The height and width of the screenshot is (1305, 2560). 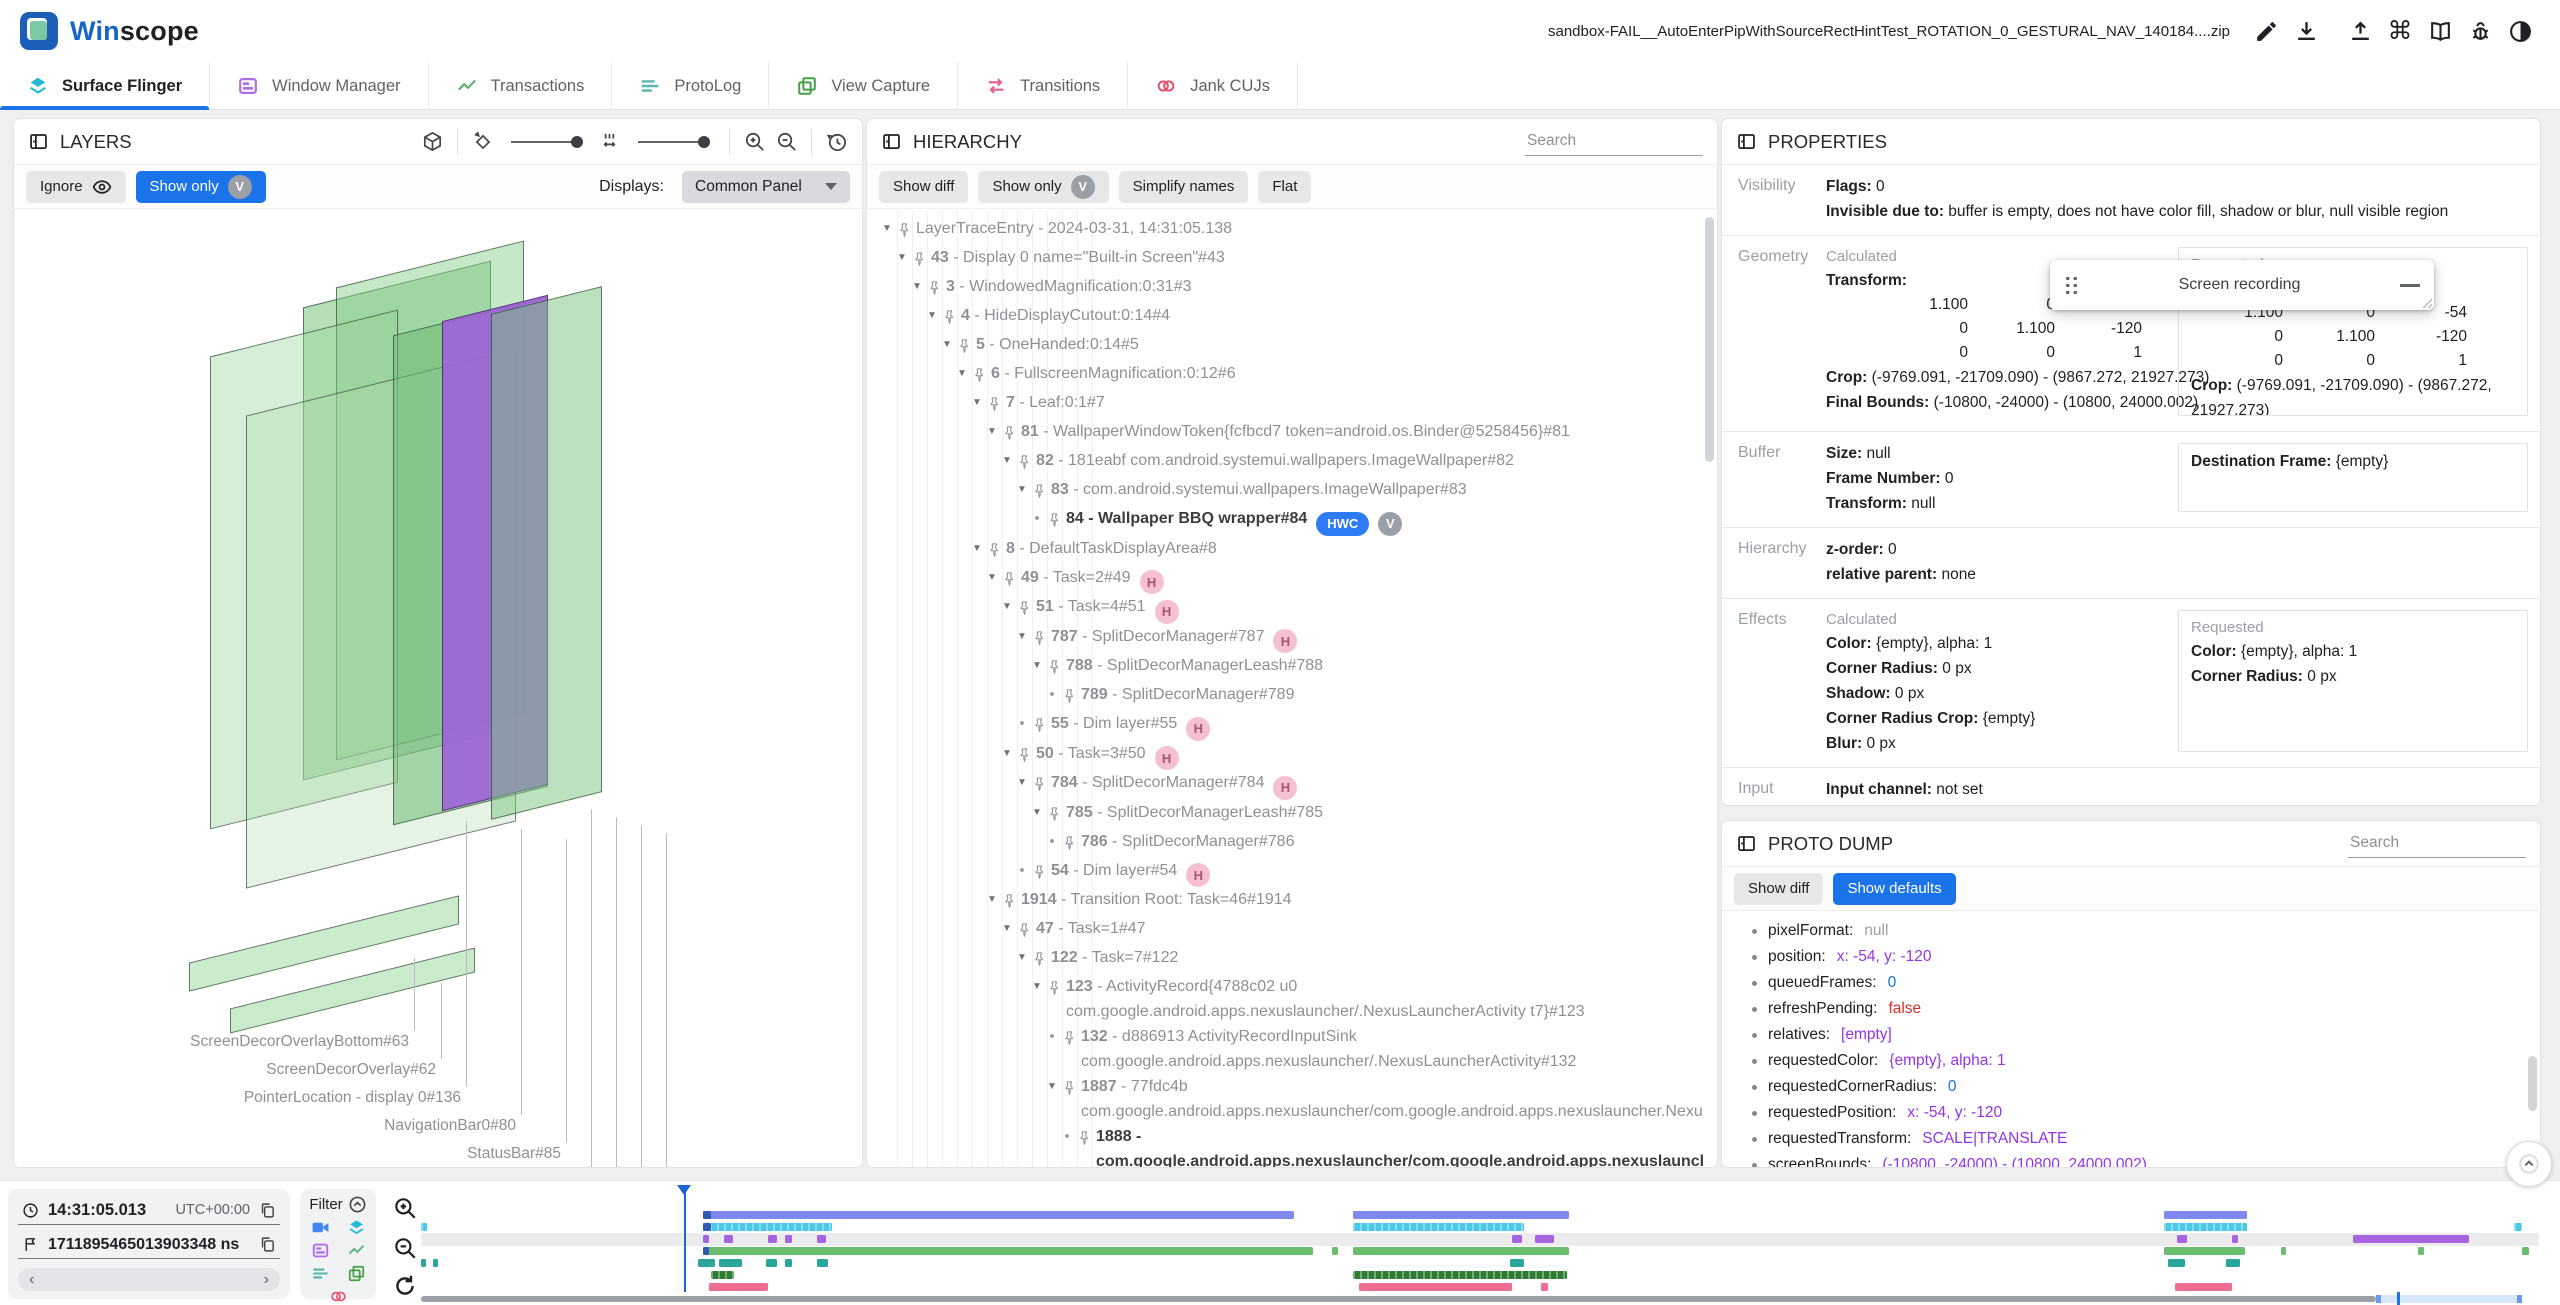 I want to click on tree-row: • 84 - Wallpaper BBQ wrapper#84 HWC V, so click(x=1285, y=521).